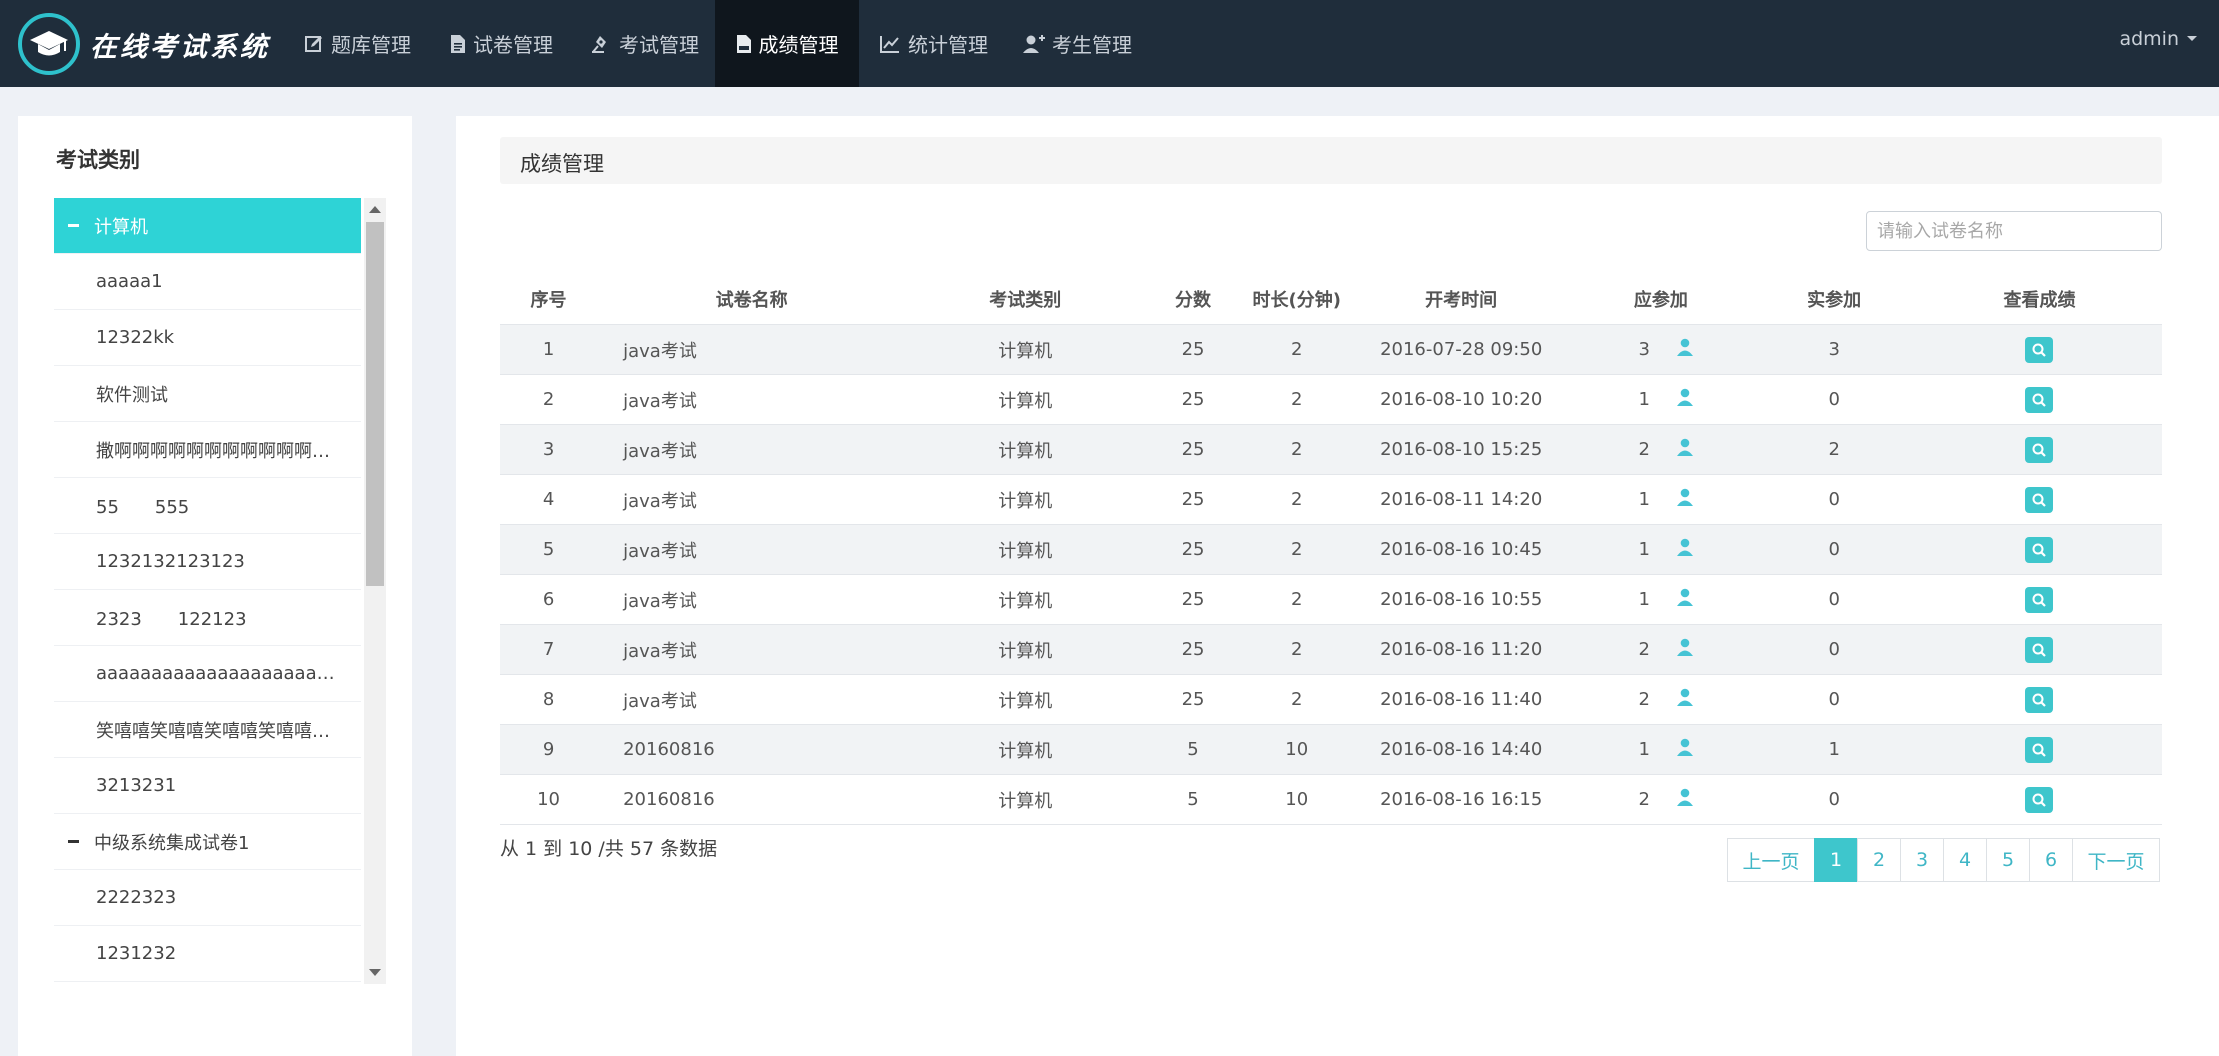 Image resolution: width=2219 pixels, height=1056 pixels. I want to click on table-row: 7 java考试 计算机 25 2 2016-08-16 11:20 2 0, so click(1331, 649).